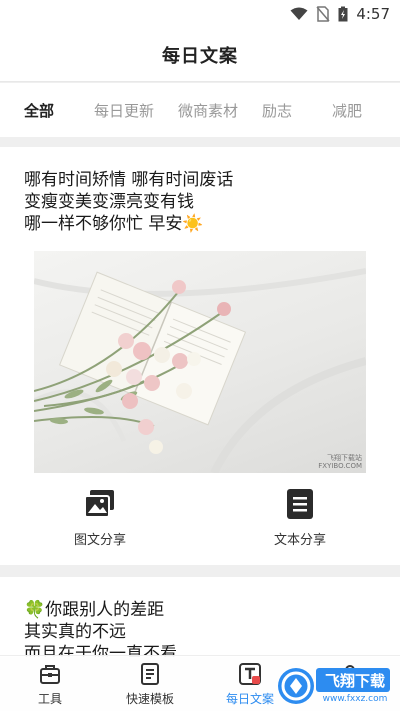 The width and height of the screenshot is (400, 711). I want to click on post-card: 🍀你跟别人的差距 其实真的不远 而且在于你一直不看, so click(200, 617).